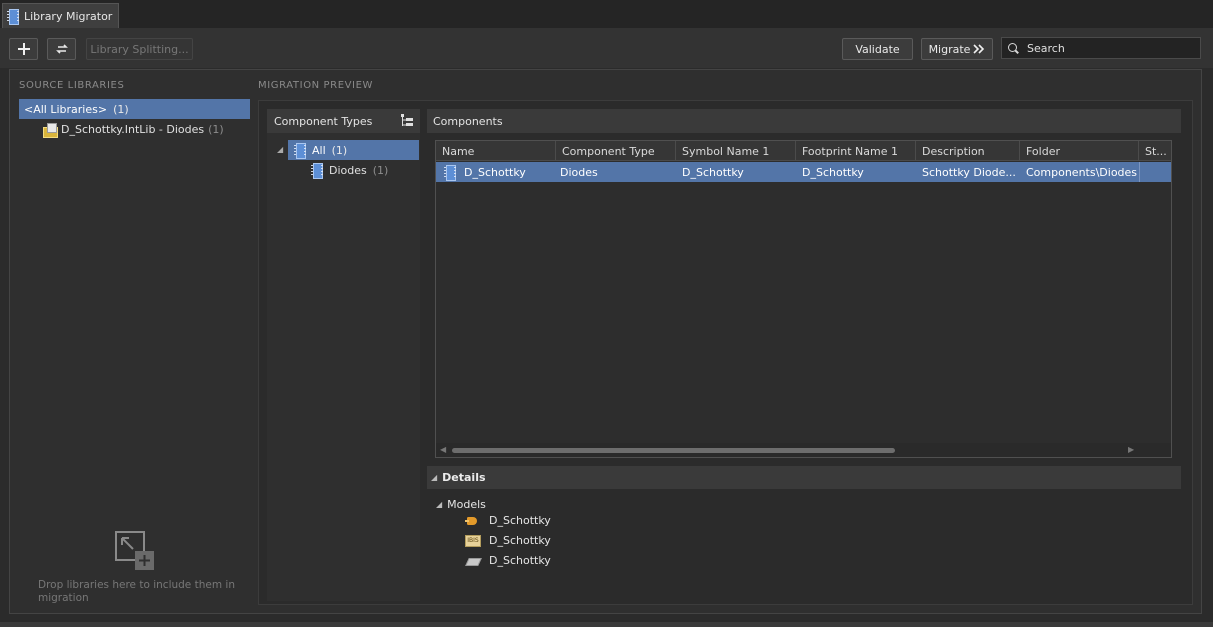 The width and height of the screenshot is (1213, 627). What do you see at coordinates (804, 477) in the screenshot?
I see `details-header: ◢ Details` at bounding box center [804, 477].